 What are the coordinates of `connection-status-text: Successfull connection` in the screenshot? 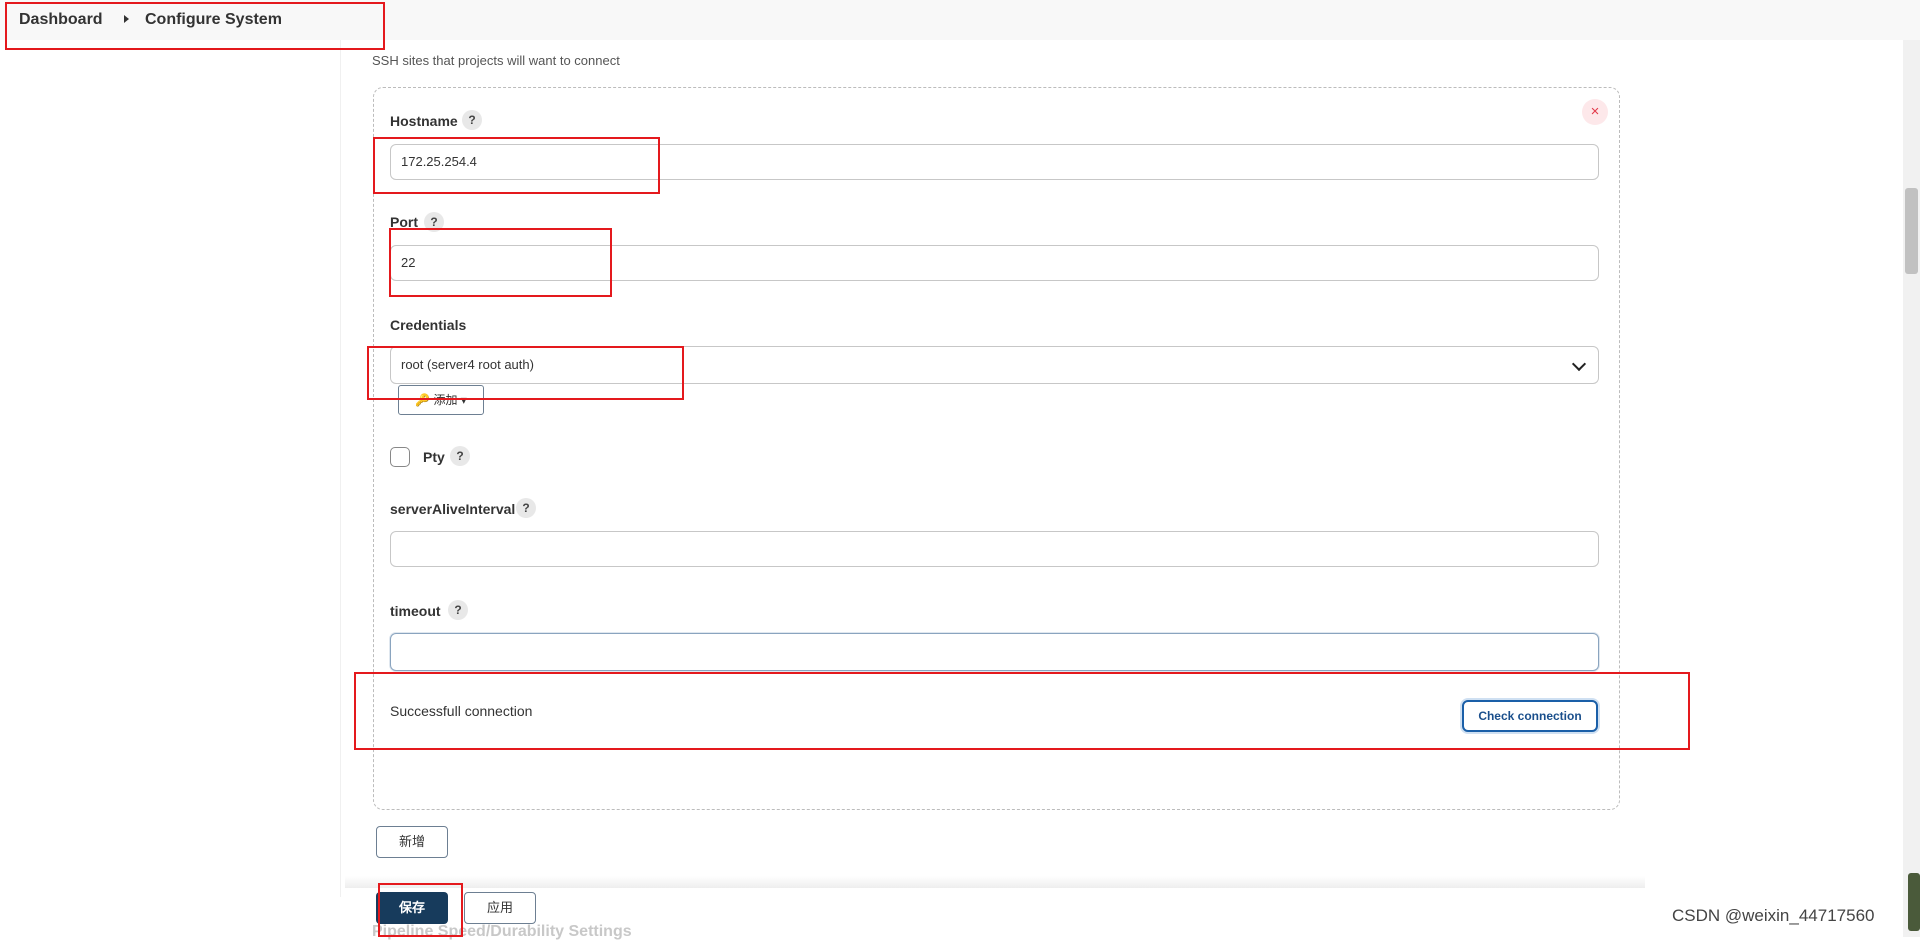 It's located at (461, 711).